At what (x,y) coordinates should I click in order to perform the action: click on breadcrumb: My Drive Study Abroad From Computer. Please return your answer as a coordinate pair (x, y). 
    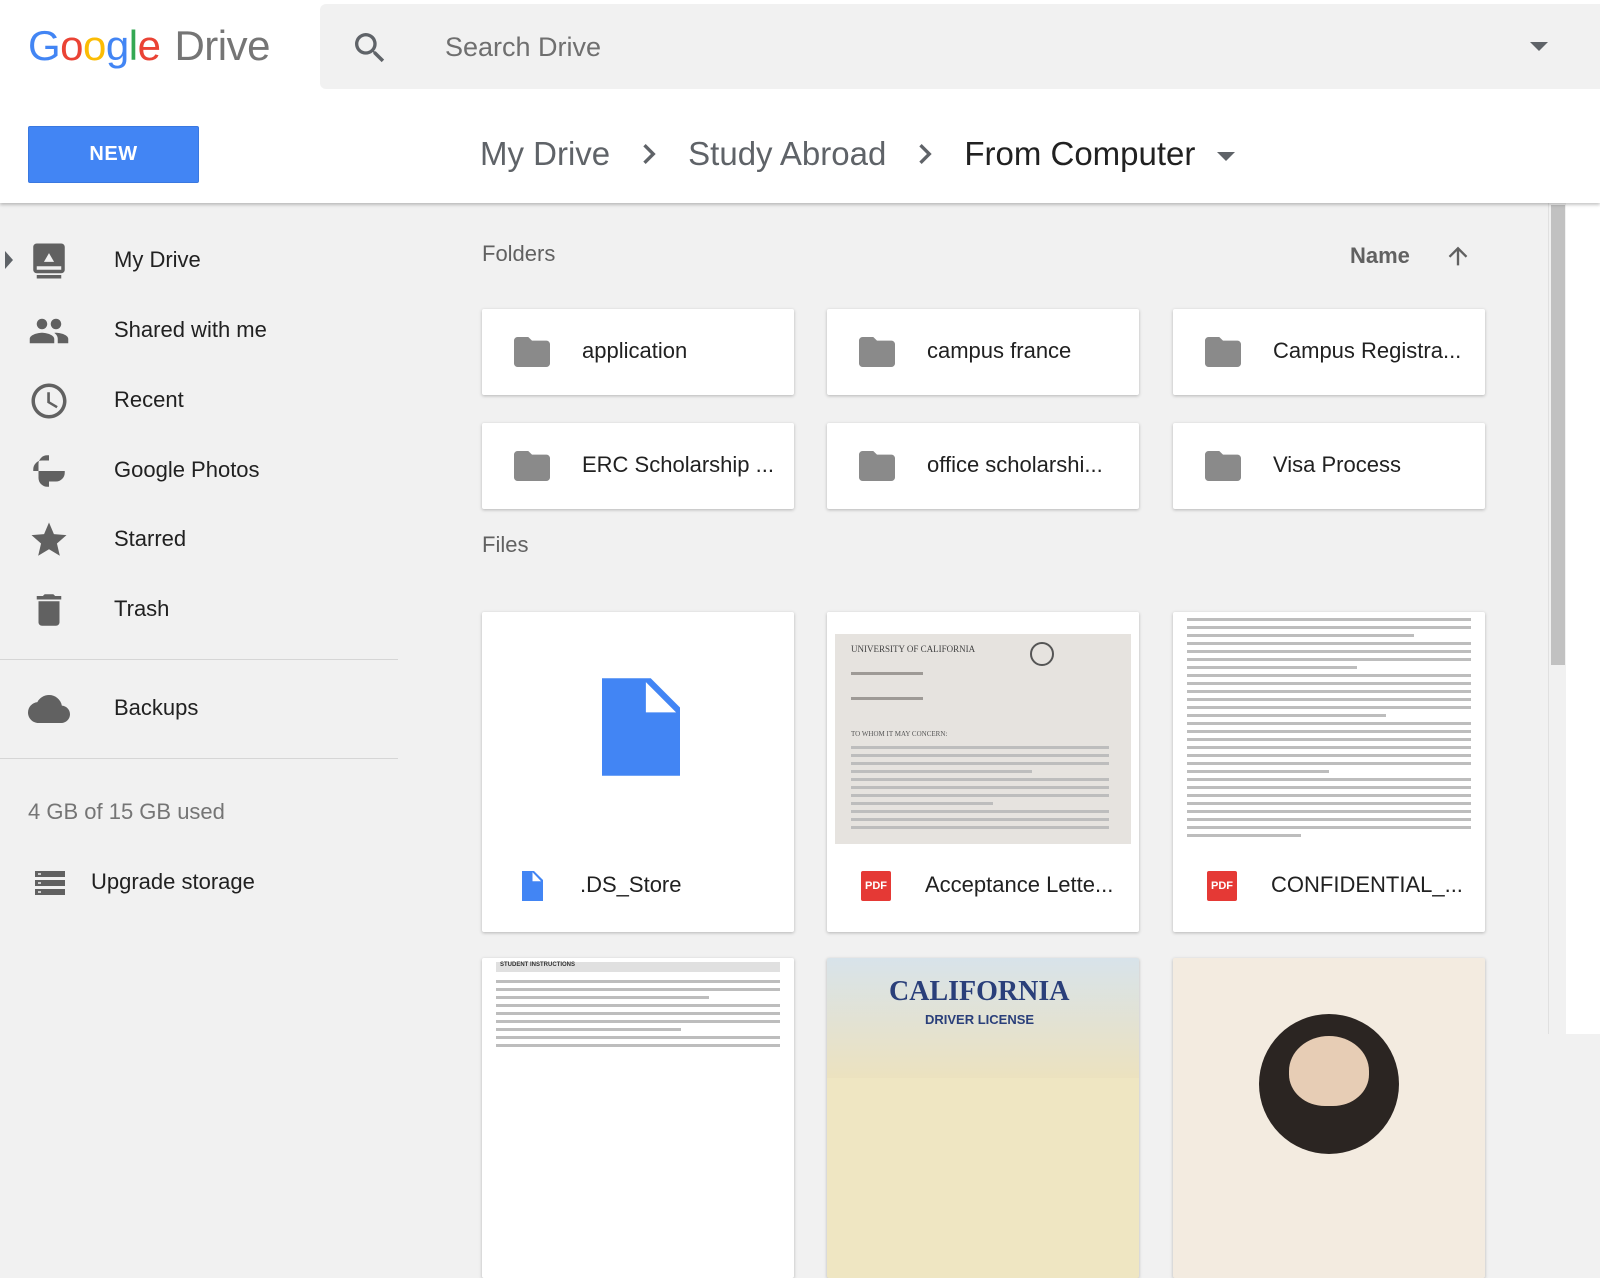
    Looking at the image, I should click on (858, 154).